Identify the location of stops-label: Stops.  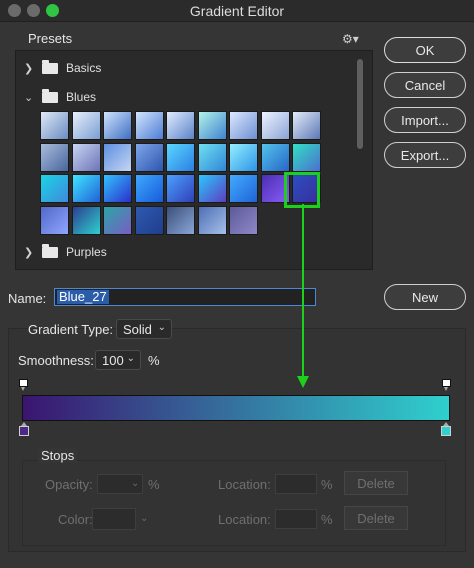
(58, 455).